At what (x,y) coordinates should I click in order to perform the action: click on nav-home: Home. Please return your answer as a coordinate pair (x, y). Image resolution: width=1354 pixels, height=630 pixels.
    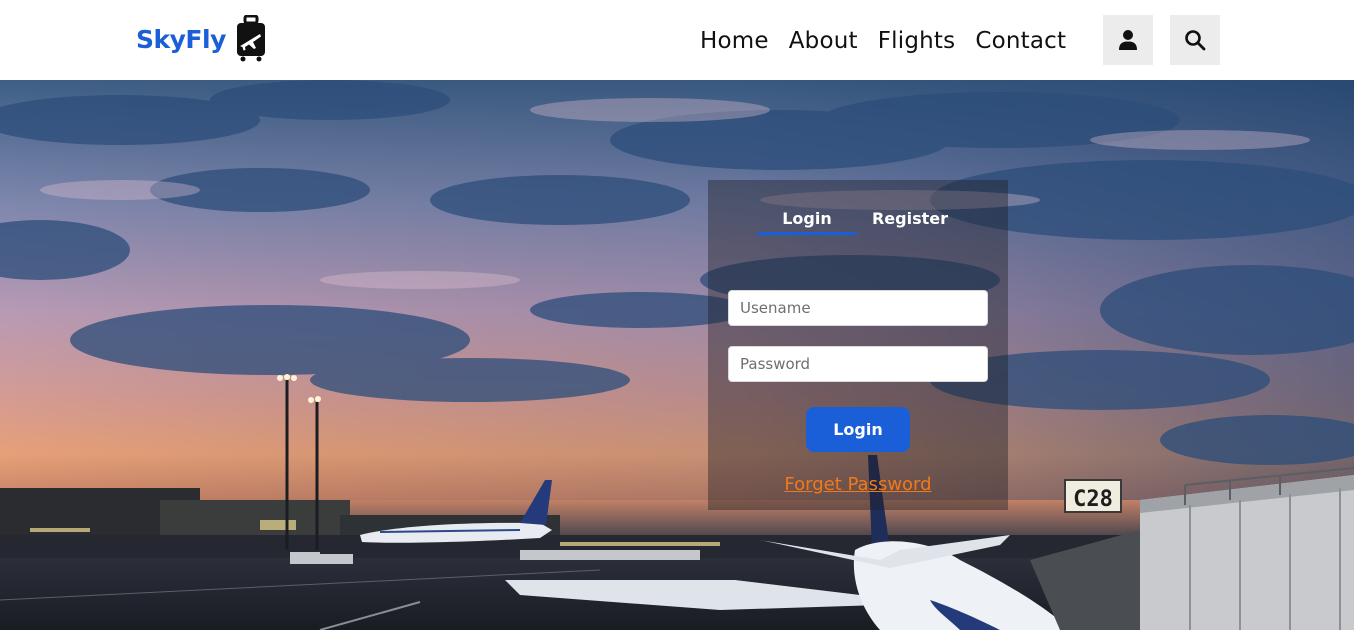
    Looking at the image, I should click on (734, 41).